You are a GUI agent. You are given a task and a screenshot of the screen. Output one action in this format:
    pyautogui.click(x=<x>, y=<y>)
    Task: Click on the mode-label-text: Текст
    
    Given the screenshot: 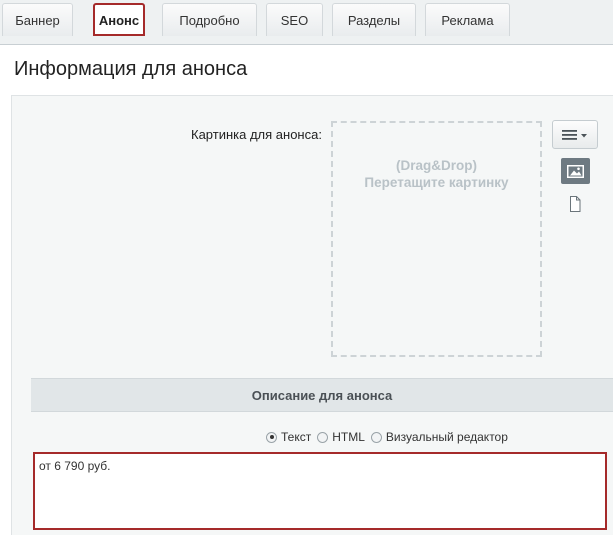 What is the action you would take?
    pyautogui.click(x=296, y=437)
    